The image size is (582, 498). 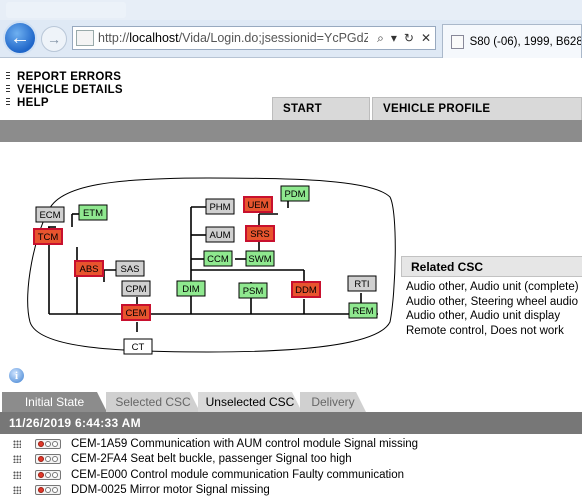 I want to click on forward-arrow-icon: →, so click(x=54, y=39).